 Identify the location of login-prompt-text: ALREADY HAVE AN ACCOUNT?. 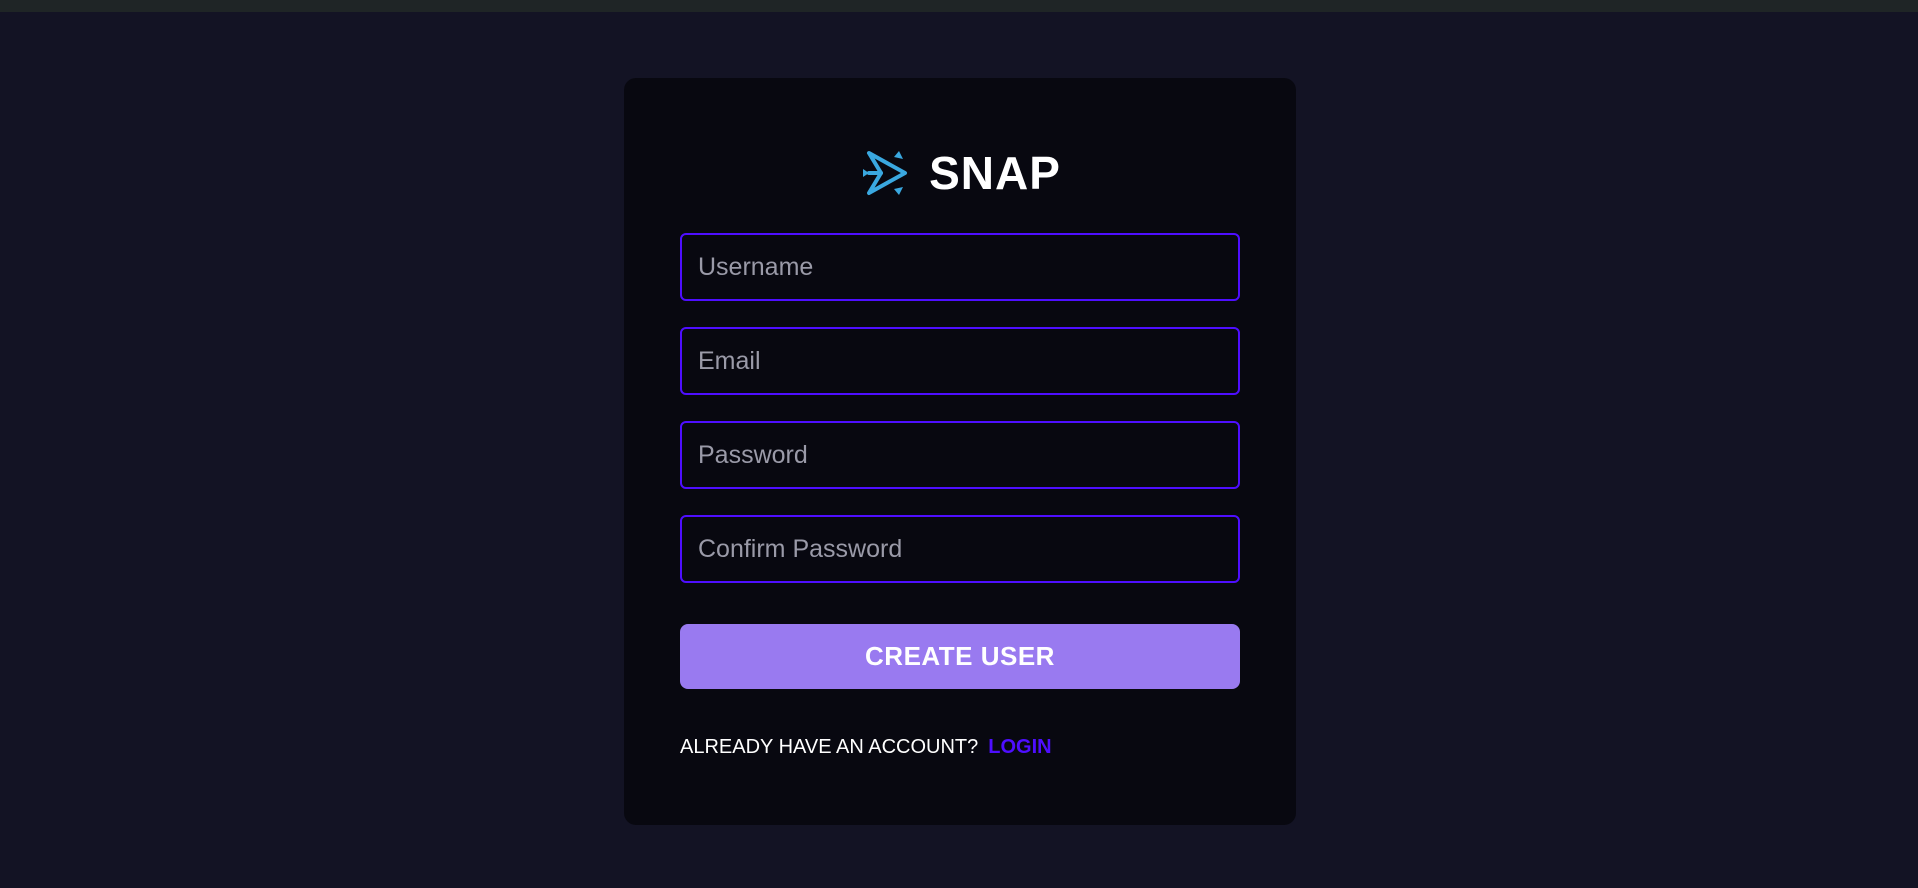
(829, 746).